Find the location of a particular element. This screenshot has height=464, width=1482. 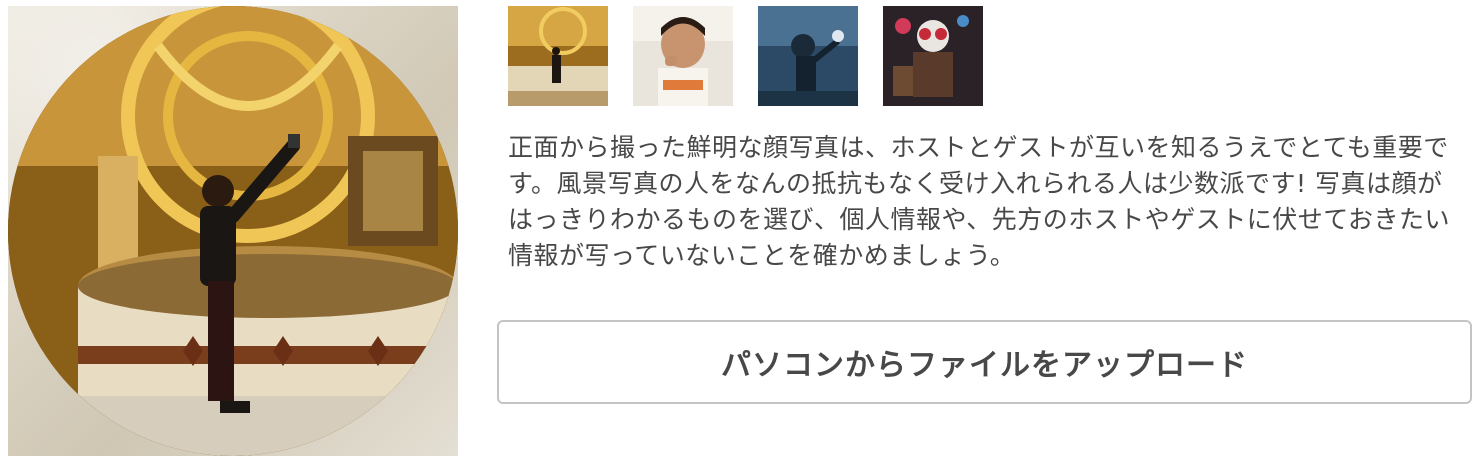

thumbnail-eating is located at coordinates (683, 56).